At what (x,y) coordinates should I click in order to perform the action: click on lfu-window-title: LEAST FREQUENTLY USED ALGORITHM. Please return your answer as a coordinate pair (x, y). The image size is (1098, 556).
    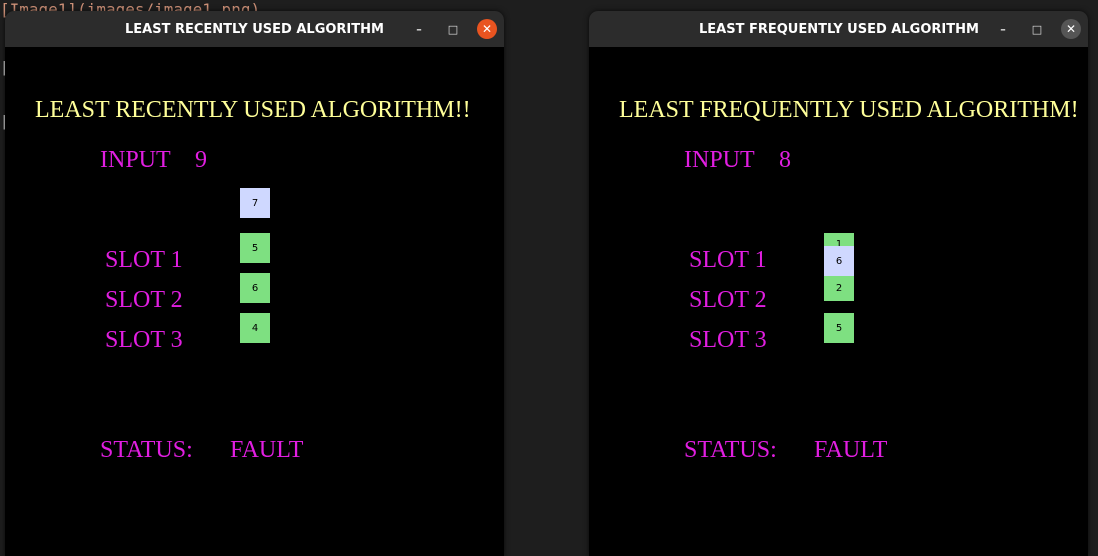
    Looking at the image, I should click on (839, 29).